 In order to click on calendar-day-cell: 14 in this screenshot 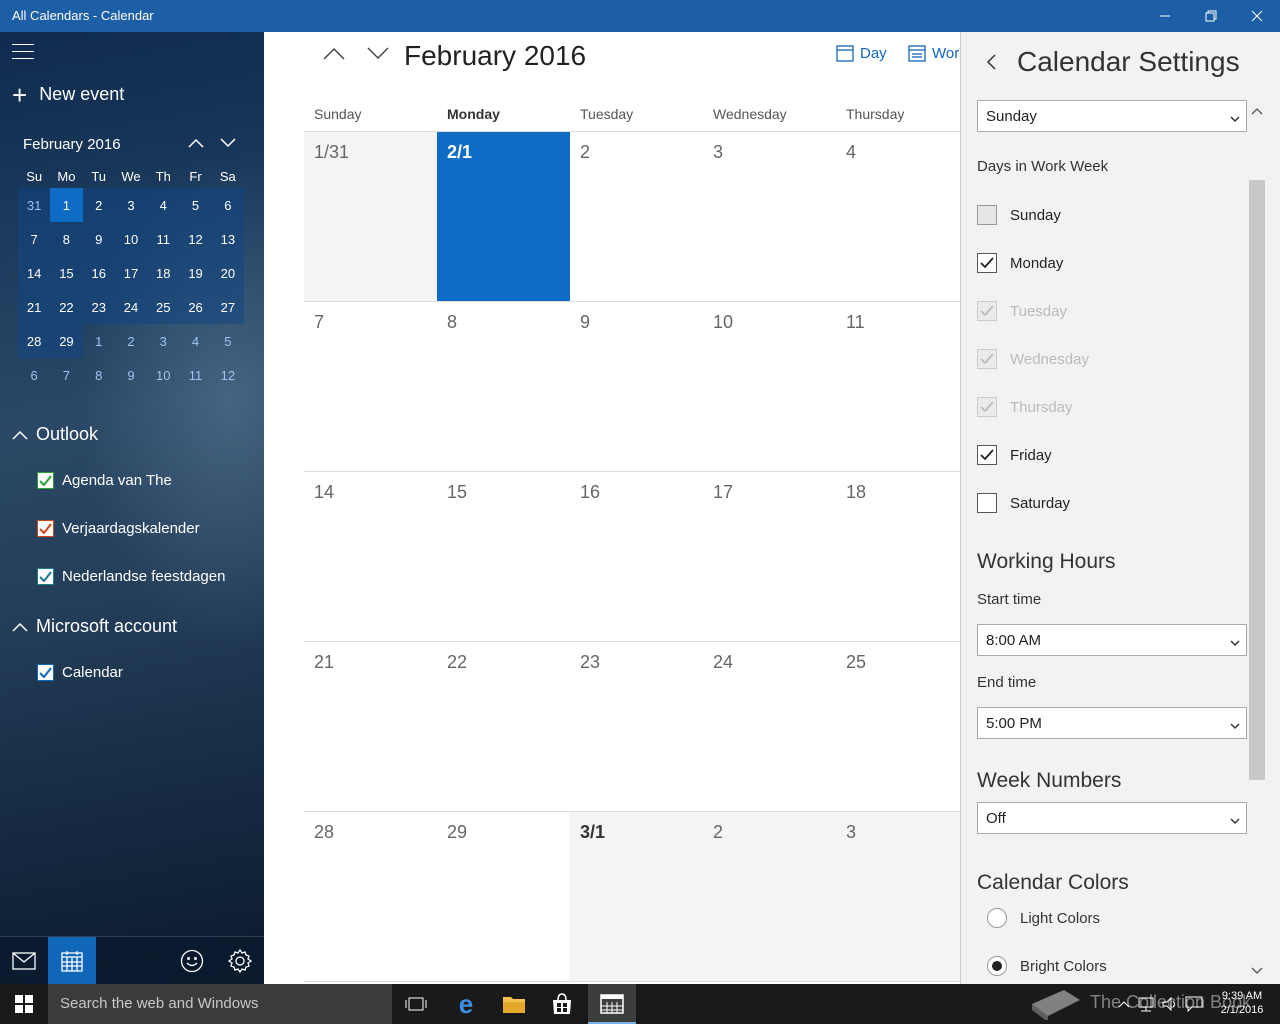, I will do `click(370, 556)`.